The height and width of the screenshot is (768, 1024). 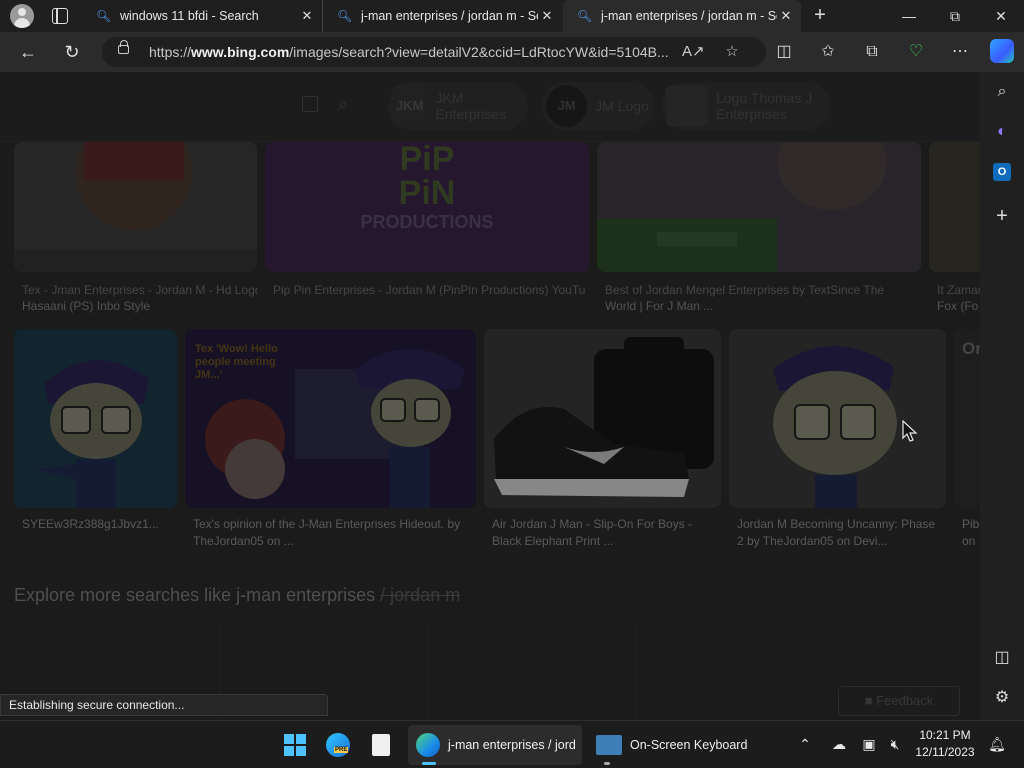 I want to click on clock-date: 12/11/2023, so click(x=945, y=752).